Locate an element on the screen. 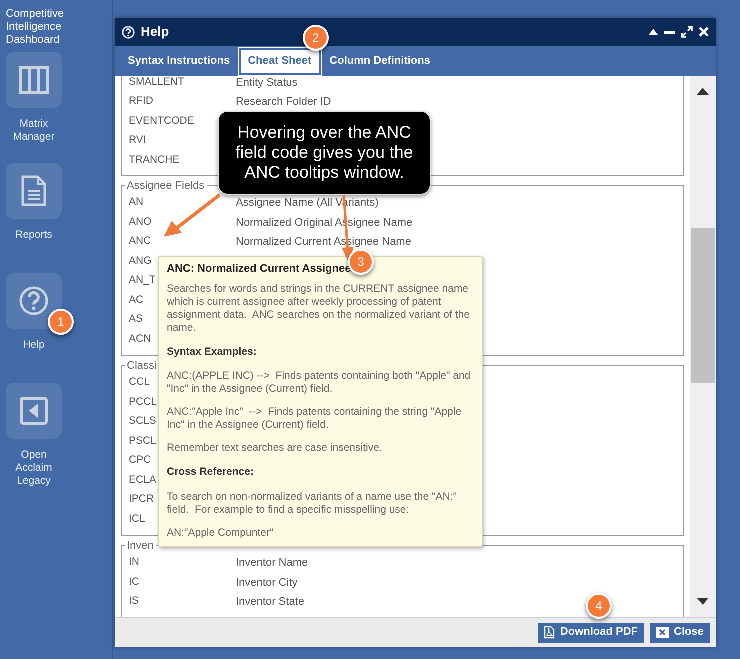 This screenshot has width=740, height=659. field-code: ECLA is located at coordinates (142, 480).